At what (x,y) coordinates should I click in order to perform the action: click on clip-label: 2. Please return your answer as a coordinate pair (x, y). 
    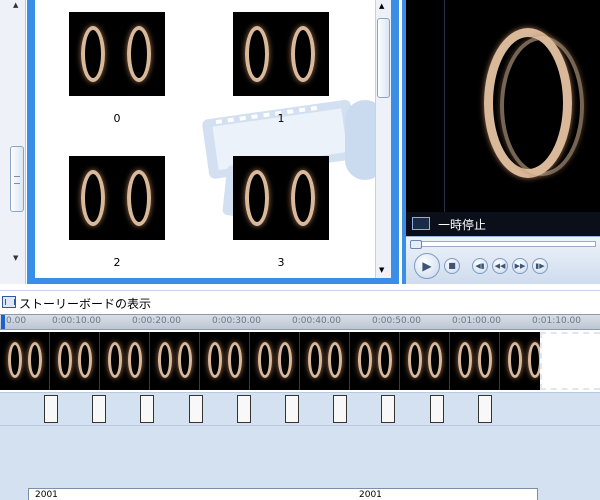
    Looking at the image, I should click on (117, 262).